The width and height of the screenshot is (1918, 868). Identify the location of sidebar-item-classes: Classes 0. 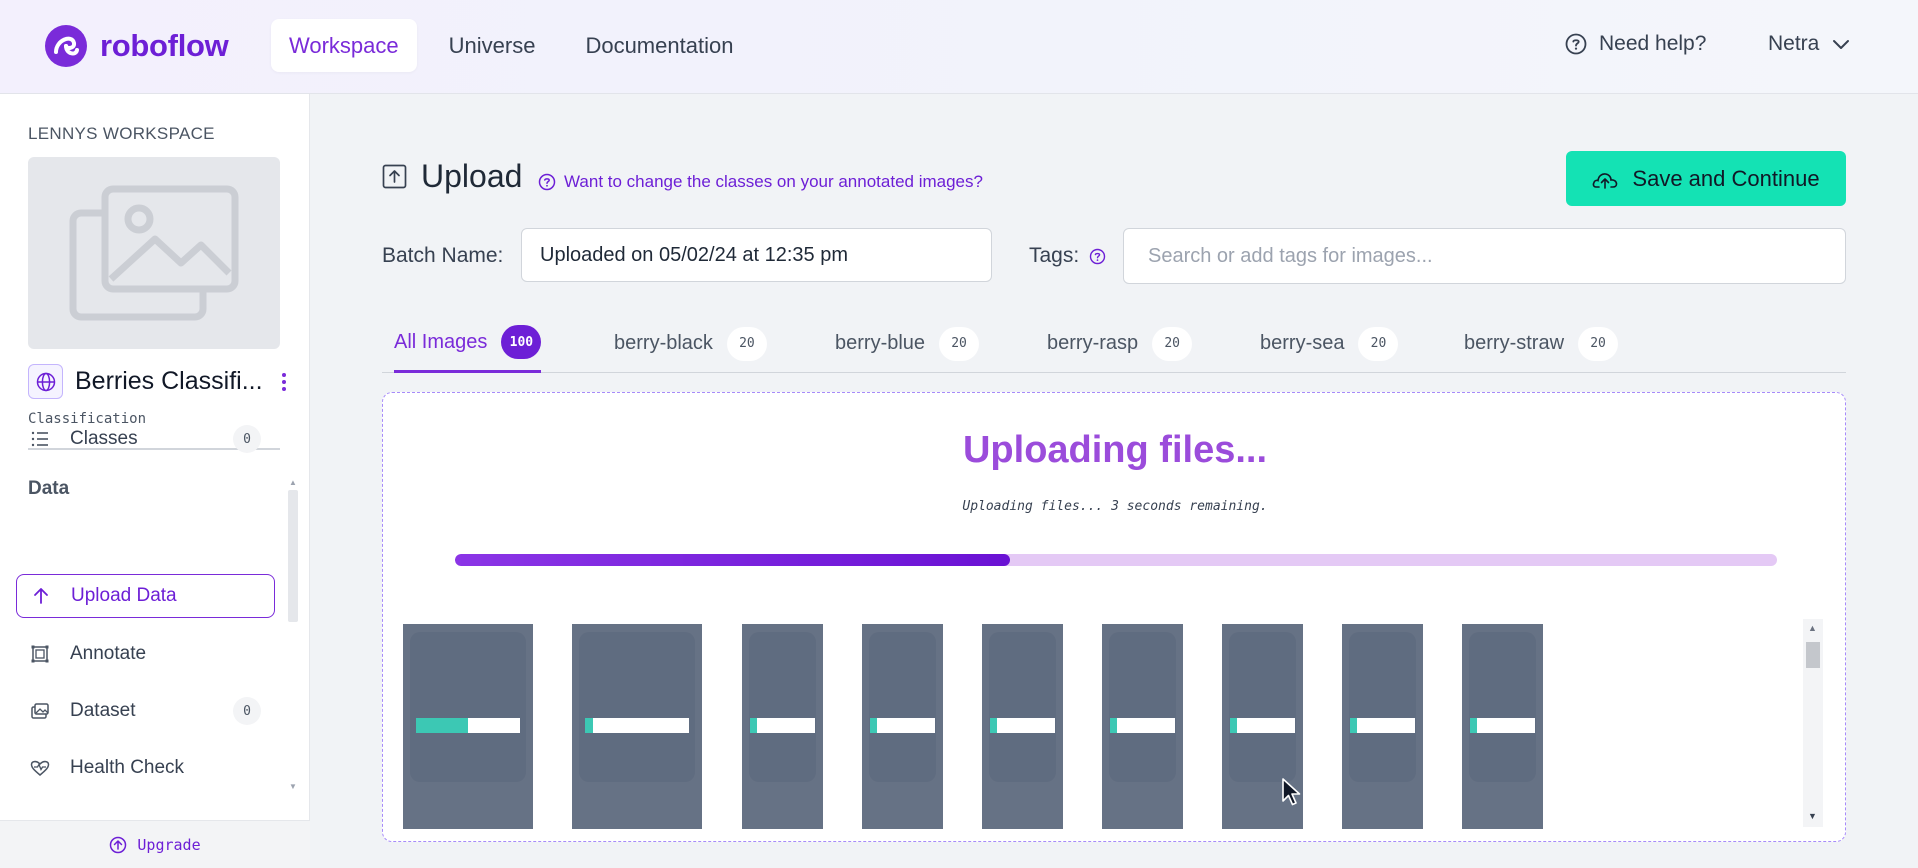
(145, 439).